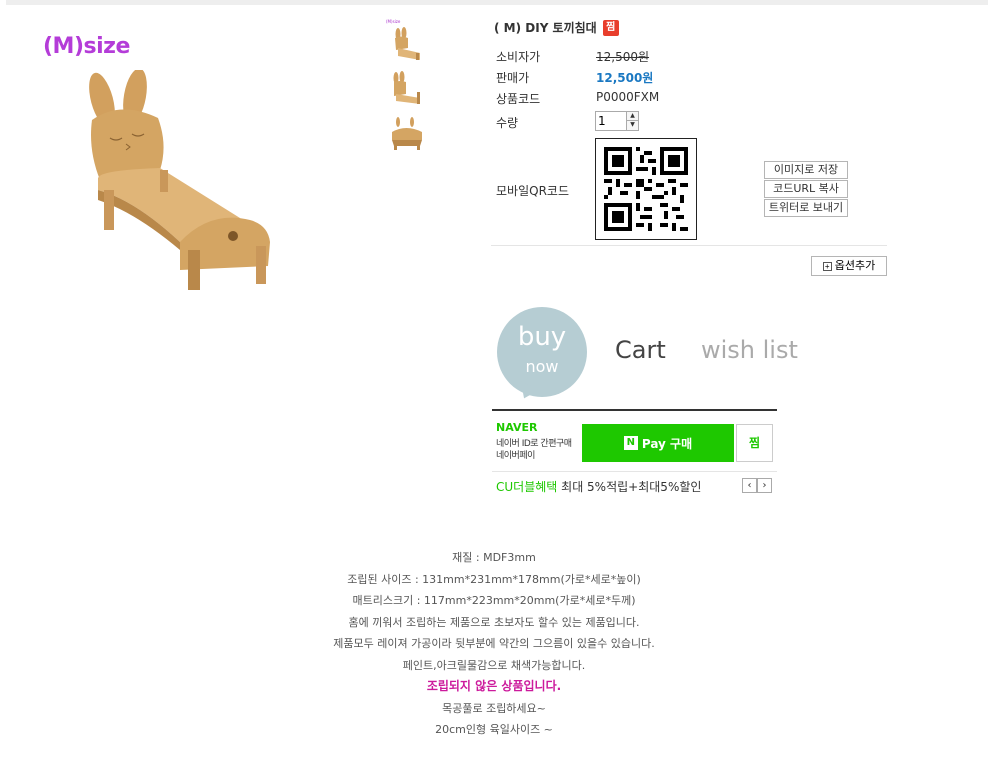  I want to click on copy-url-button: 코드URL 복사, so click(806, 189).